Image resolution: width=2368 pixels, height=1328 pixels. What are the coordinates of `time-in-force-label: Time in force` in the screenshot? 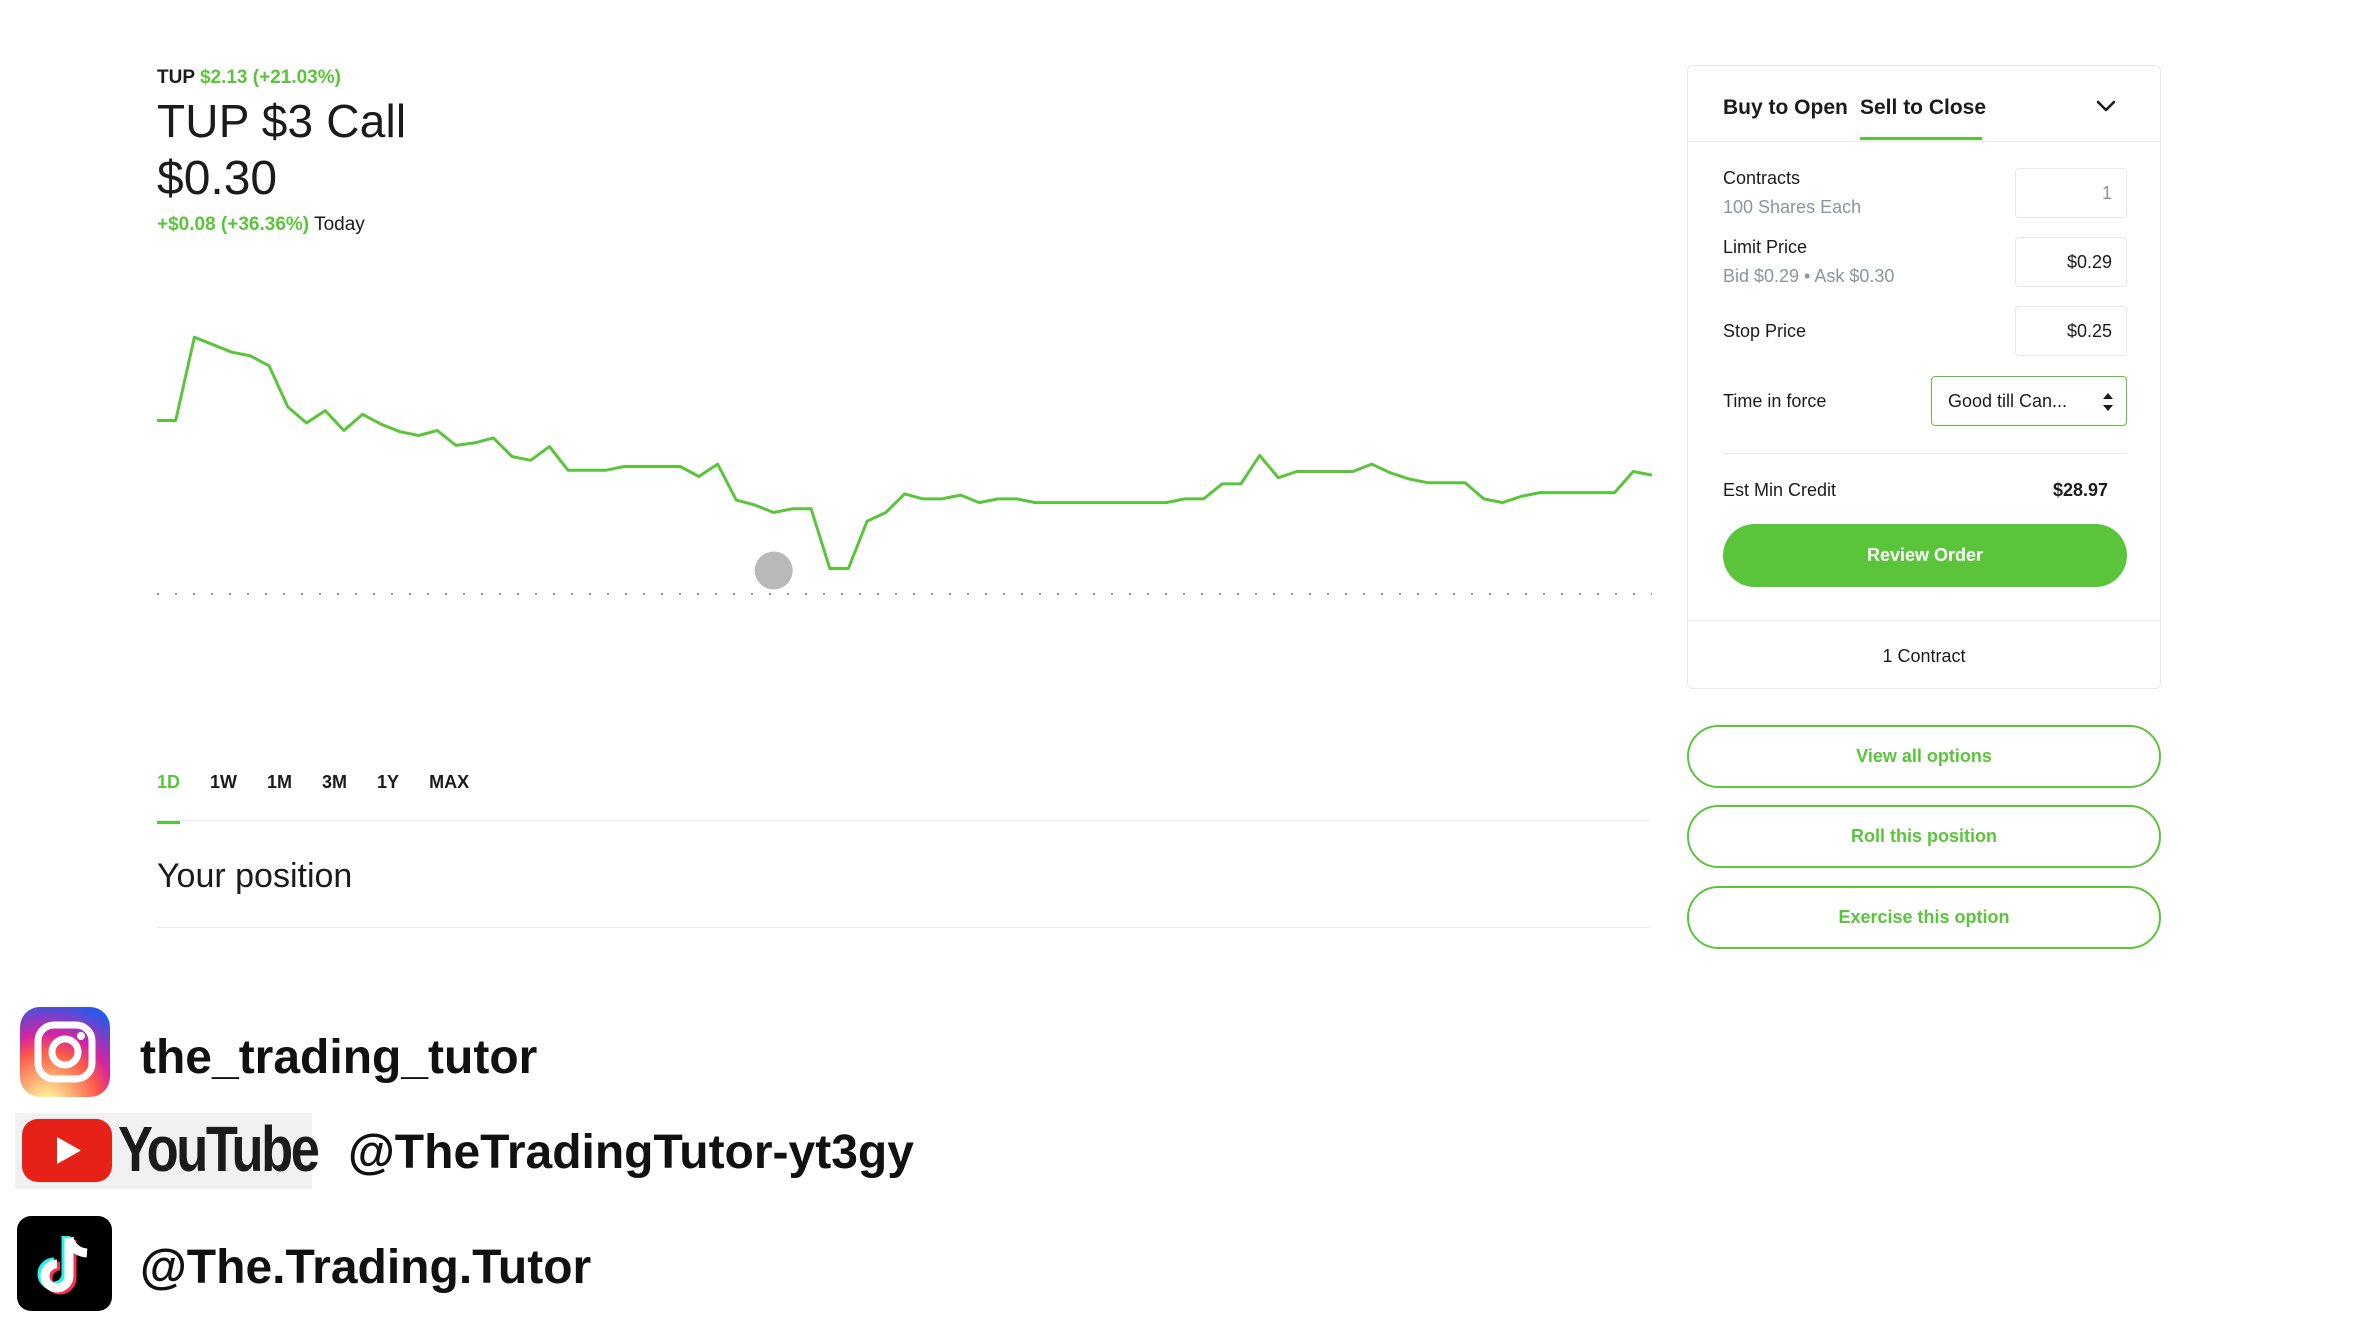 It's located at (1775, 401).